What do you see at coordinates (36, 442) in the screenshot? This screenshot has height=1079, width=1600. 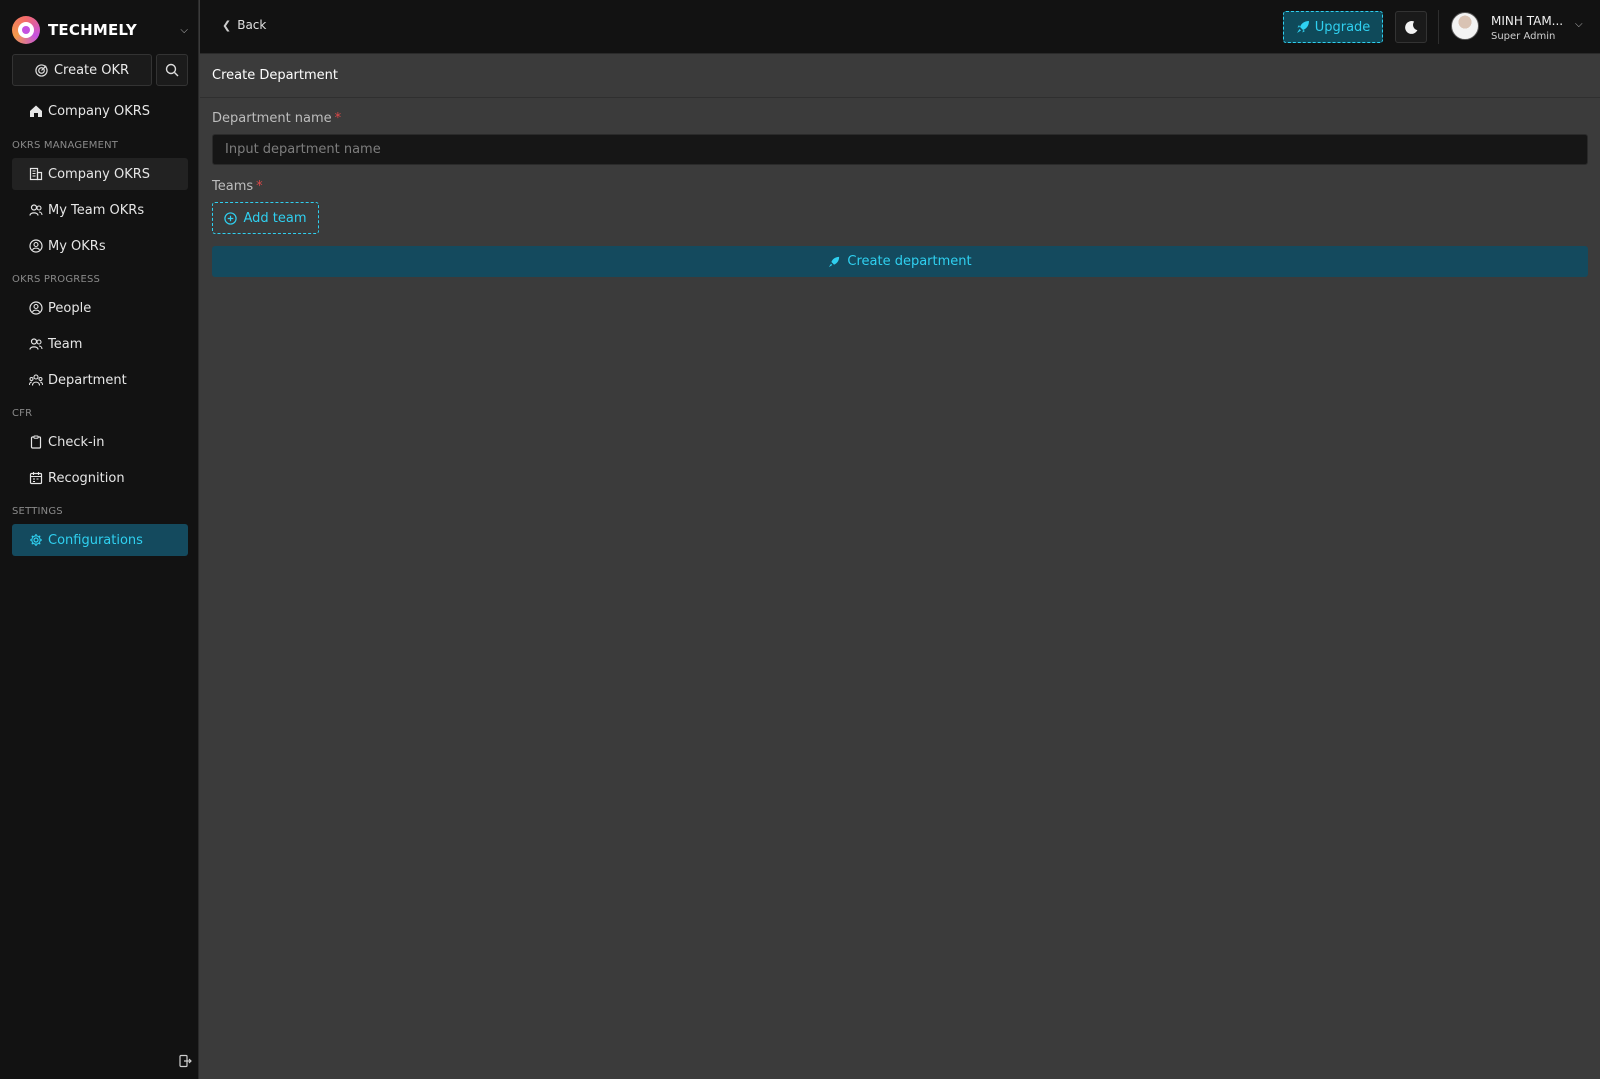 I see `clipboard-icon` at bounding box center [36, 442].